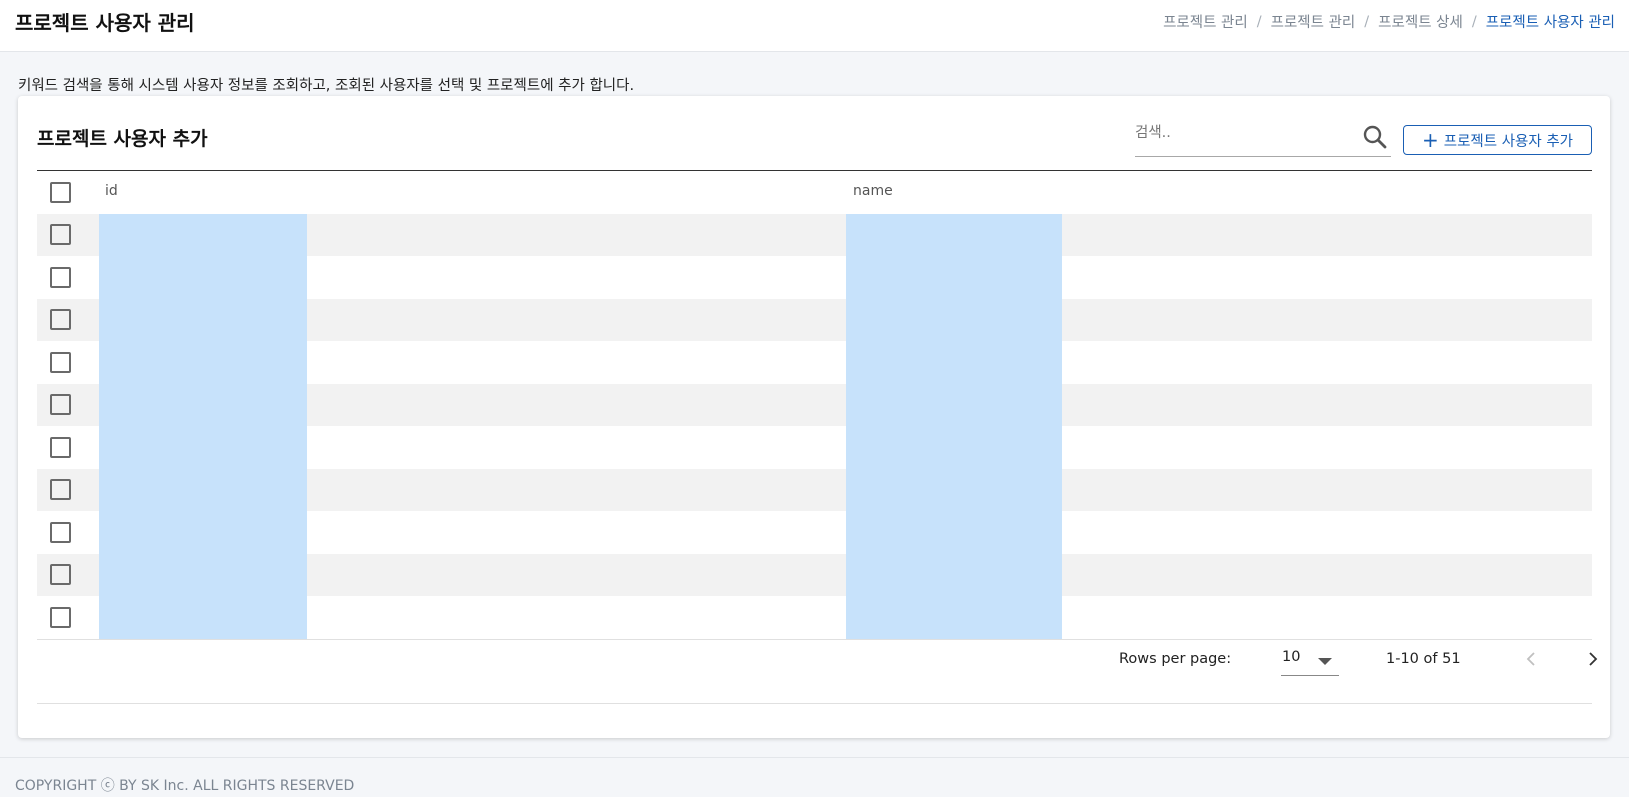  I want to click on table-pagination: Rows per page: 10 1-10 of 51, so click(817, 665).